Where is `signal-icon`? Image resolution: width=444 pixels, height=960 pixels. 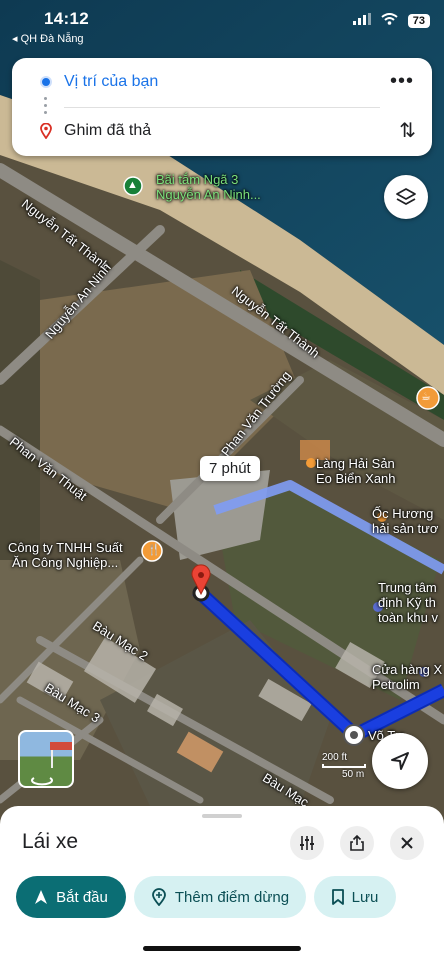 signal-icon is located at coordinates (361, 21).